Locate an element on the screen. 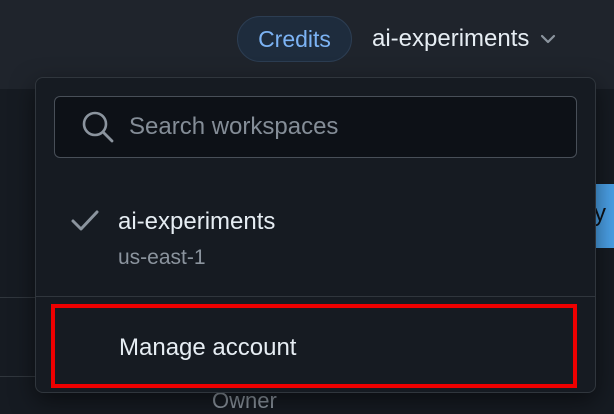 Image resolution: width=614 pixels, height=414 pixels. credits-button: Credits is located at coordinates (294, 39).